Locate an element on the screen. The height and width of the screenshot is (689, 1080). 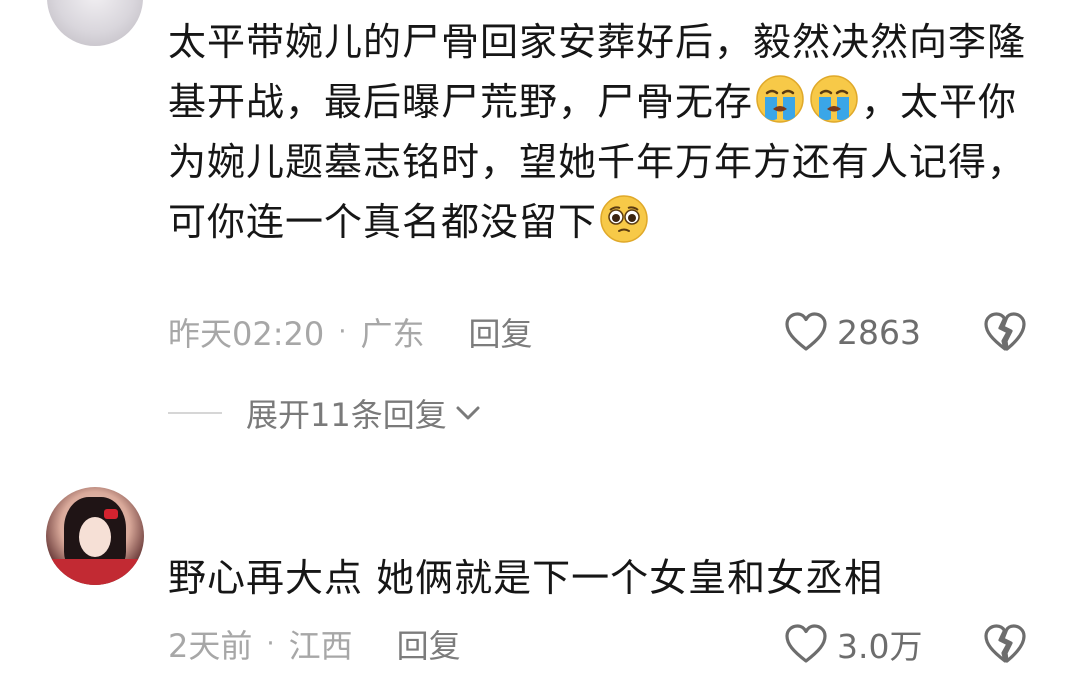
comment-text: 野心再大点 她俩就是下一个女皇和女丞相 is located at coordinates (526, 578).